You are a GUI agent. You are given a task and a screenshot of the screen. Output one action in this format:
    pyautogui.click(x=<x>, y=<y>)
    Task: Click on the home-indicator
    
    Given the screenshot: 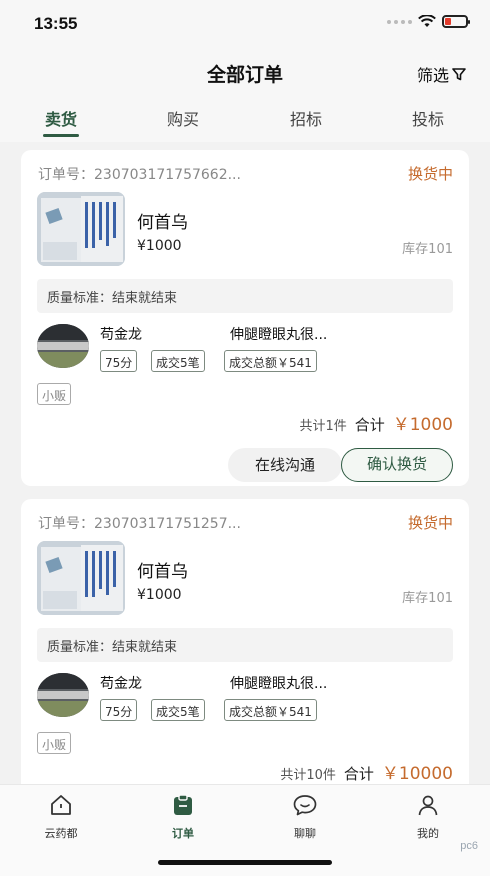 What is the action you would take?
    pyautogui.click(x=245, y=862)
    